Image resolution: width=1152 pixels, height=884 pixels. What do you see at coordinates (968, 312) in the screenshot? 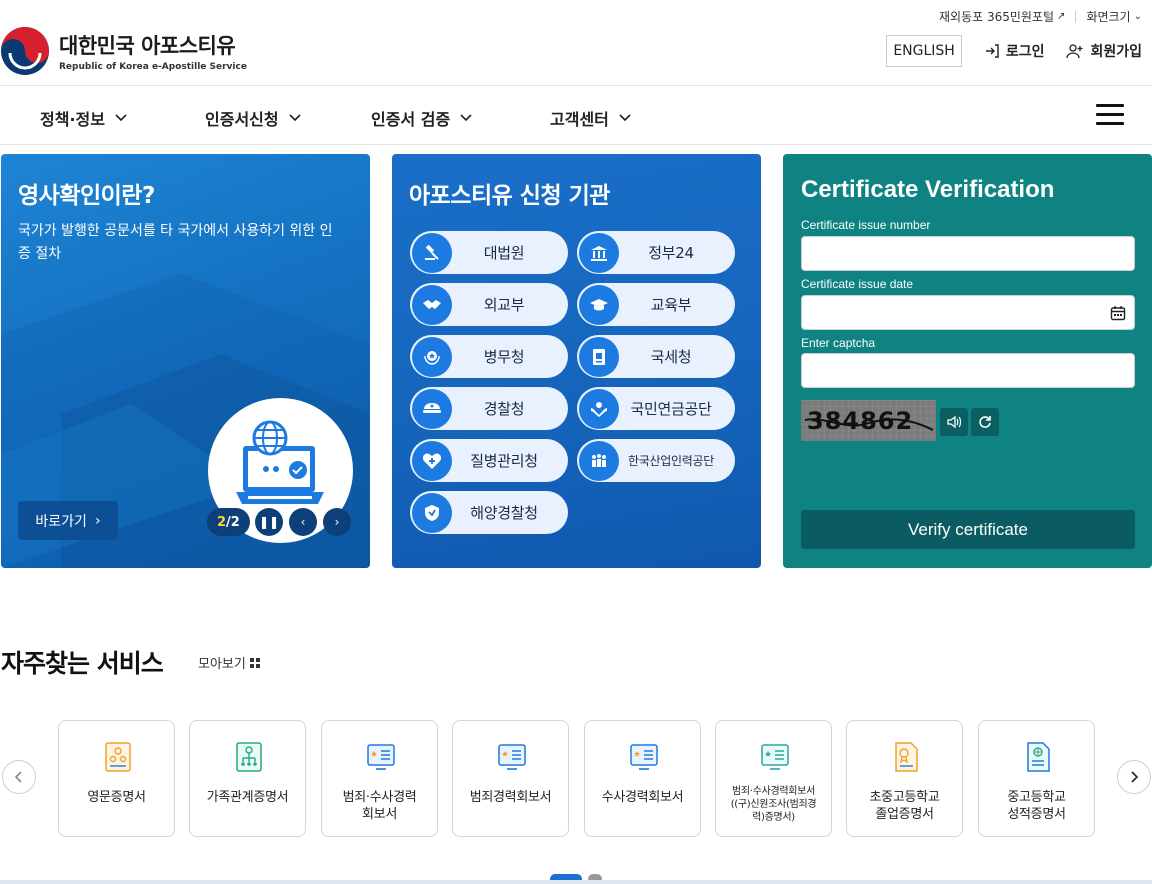
I see `issue-date-input` at bounding box center [968, 312].